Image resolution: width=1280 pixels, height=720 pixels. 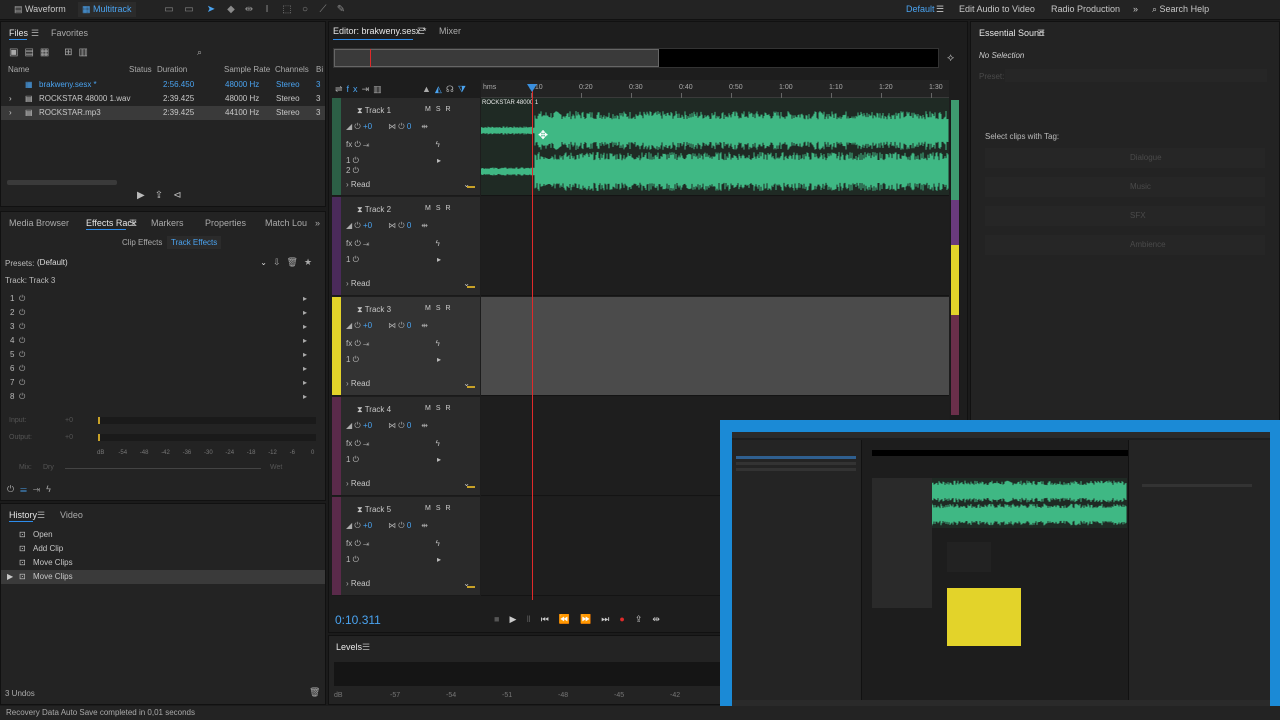 What do you see at coordinates (40, 9) in the screenshot?
I see `waveform-view-button: ▤ Waveform` at bounding box center [40, 9].